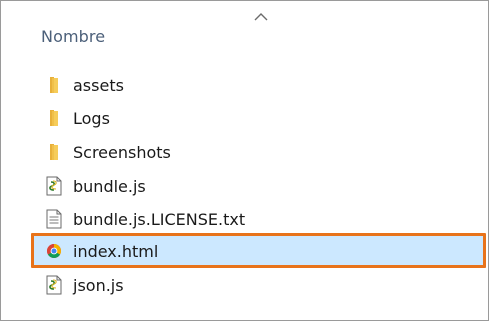 The height and width of the screenshot is (321, 489). Describe the element at coordinates (116, 251) in the screenshot. I see `file-name: index.html` at that location.